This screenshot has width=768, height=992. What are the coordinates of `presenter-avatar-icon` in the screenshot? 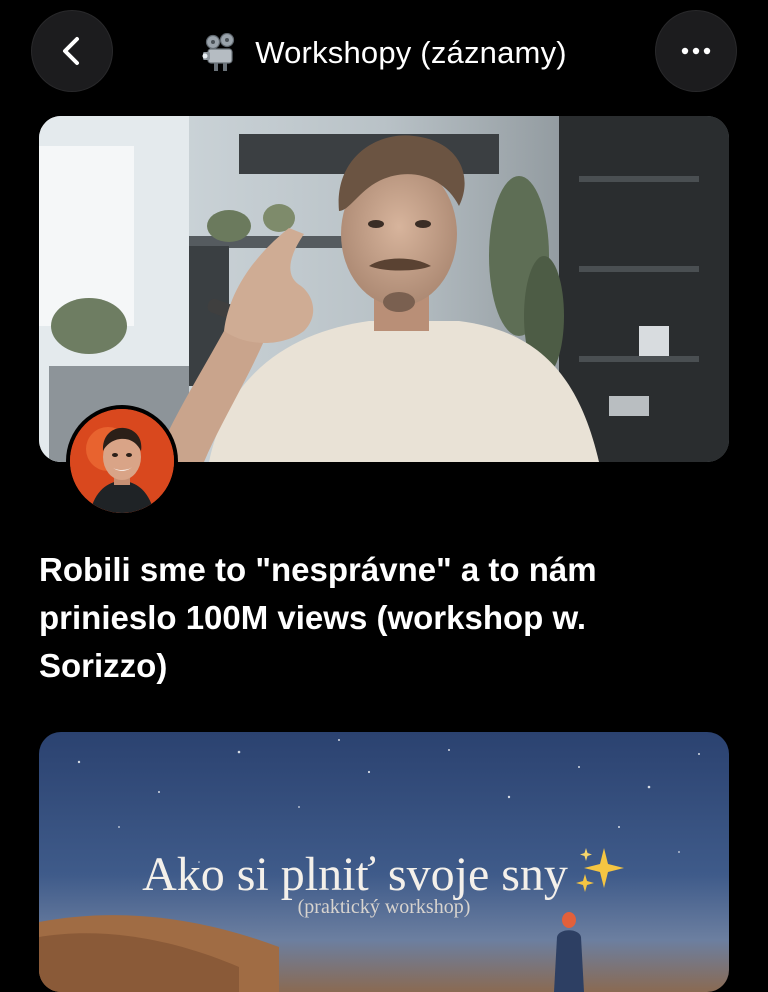 It's located at (122, 461).